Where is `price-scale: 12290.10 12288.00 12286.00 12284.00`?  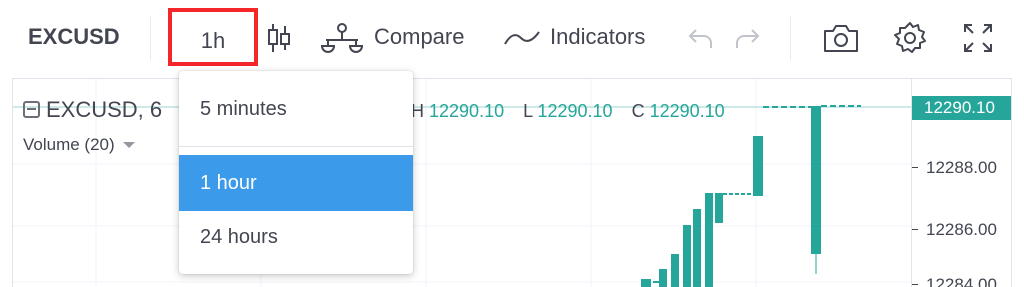
price-scale: 12290.10 12288.00 12286.00 12284.00 is located at coordinates (961, 183).